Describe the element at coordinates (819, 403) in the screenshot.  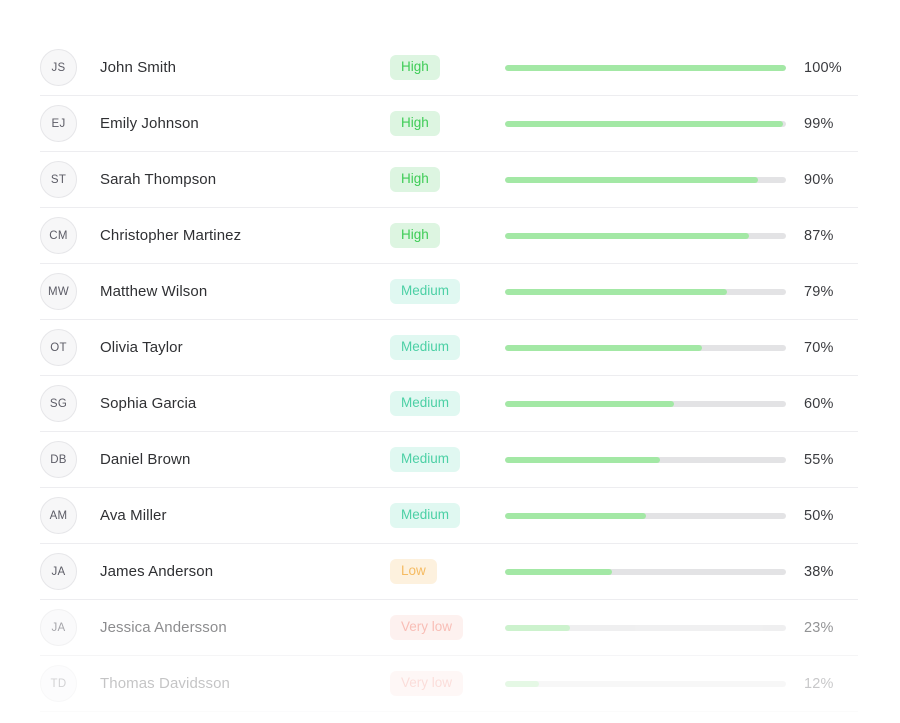
I see `progress-percent-label: 60%` at that location.